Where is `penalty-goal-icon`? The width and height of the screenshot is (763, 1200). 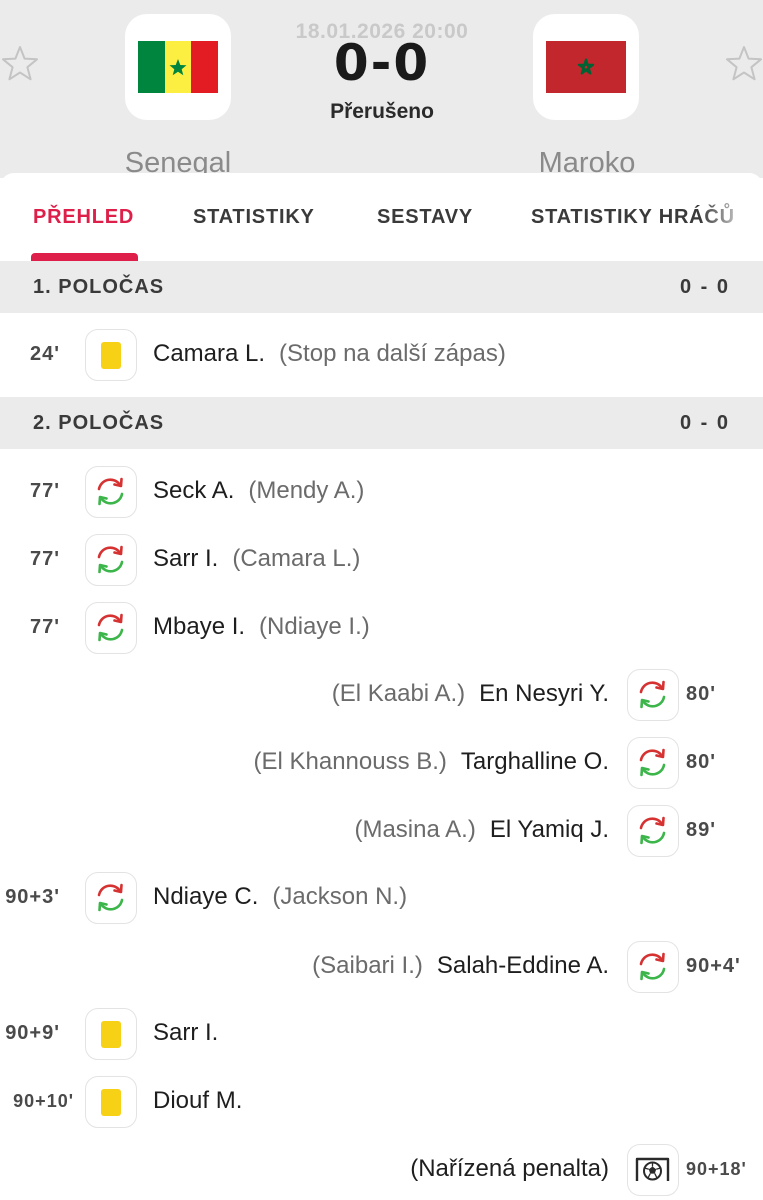 penalty-goal-icon is located at coordinates (653, 1170).